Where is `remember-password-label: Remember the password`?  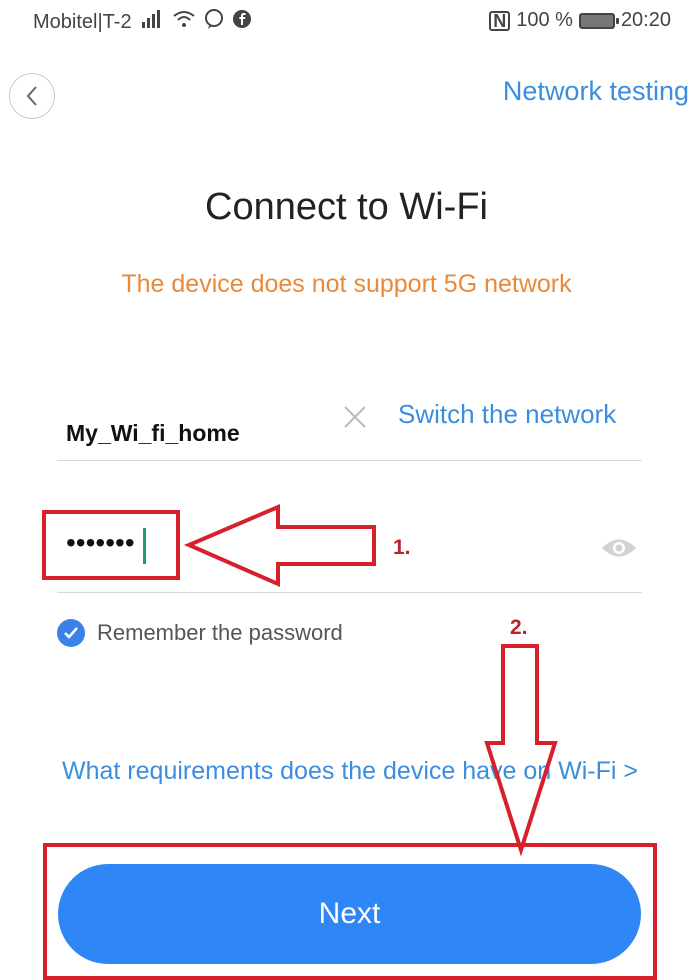
remember-password-label: Remember the password is located at coordinates (220, 632).